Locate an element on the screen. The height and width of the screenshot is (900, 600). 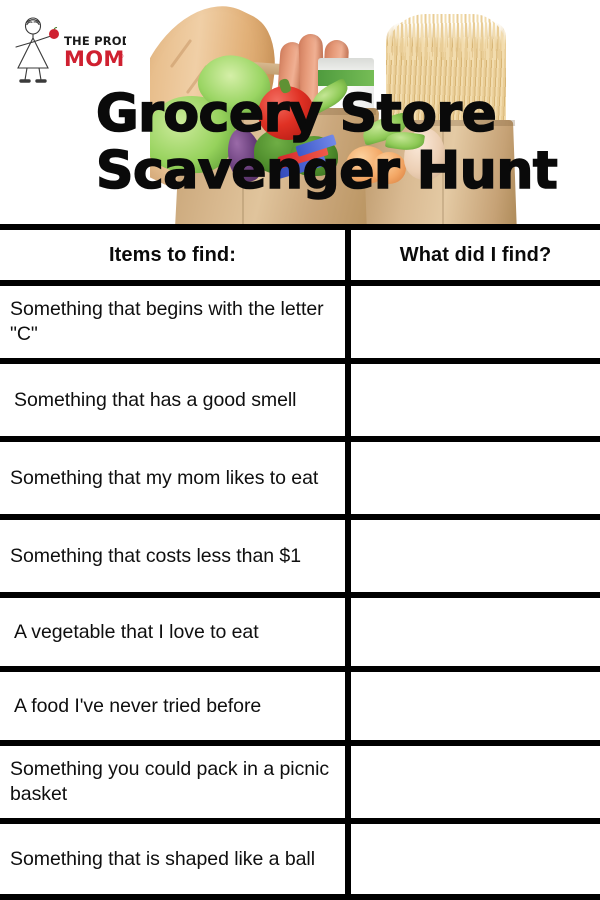
spaghetti-tips is located at coordinates (446, 37).